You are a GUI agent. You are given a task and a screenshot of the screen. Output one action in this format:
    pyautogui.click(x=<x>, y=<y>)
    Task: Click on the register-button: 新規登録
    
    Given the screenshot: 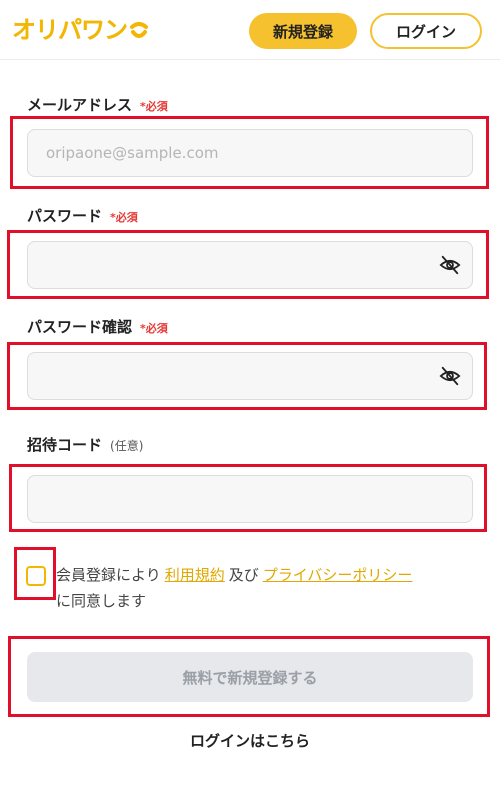 What is the action you would take?
    pyautogui.click(x=303, y=31)
    